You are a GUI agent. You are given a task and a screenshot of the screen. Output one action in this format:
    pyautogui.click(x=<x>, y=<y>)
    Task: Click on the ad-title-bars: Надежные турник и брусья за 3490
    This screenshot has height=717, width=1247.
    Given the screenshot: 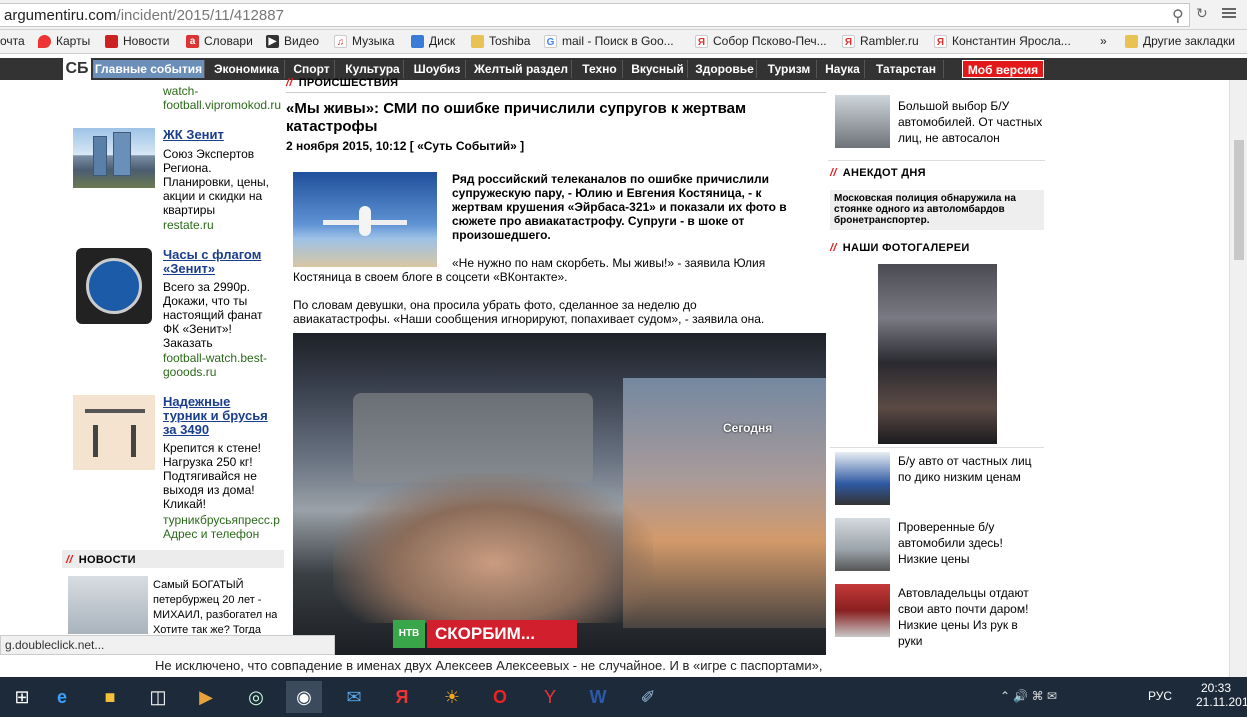 What is the action you would take?
    pyautogui.click(x=215, y=416)
    